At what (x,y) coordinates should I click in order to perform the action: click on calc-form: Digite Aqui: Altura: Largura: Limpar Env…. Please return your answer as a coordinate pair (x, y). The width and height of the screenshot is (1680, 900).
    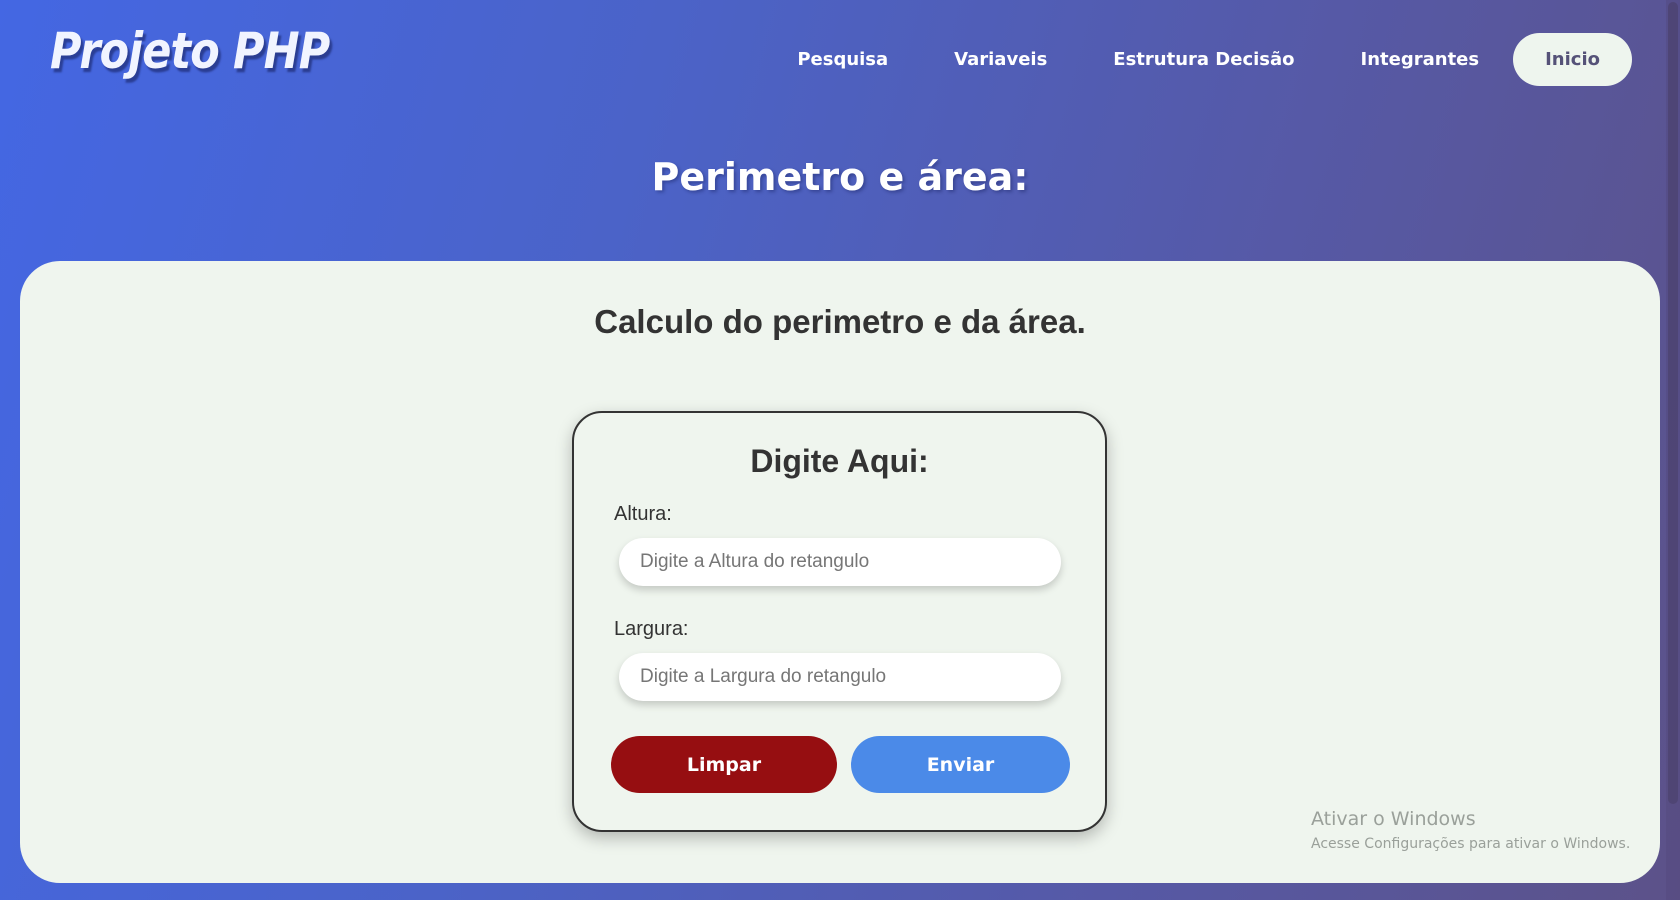
    Looking at the image, I should click on (839, 621).